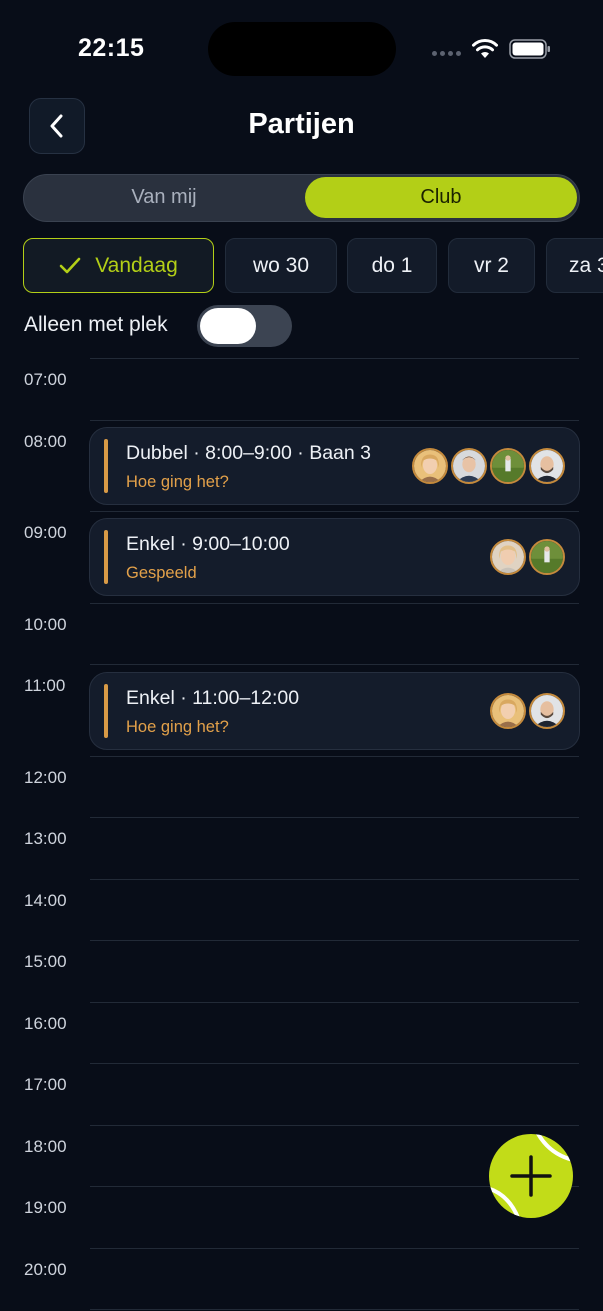  Describe the element at coordinates (96, 324) in the screenshot. I see `filter-label: Alleen met plek` at that location.